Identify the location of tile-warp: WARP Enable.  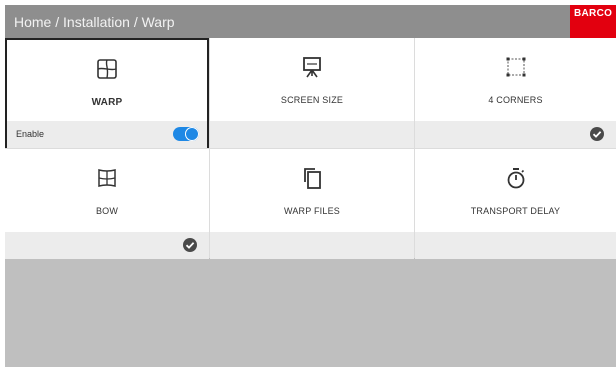
(107, 93).